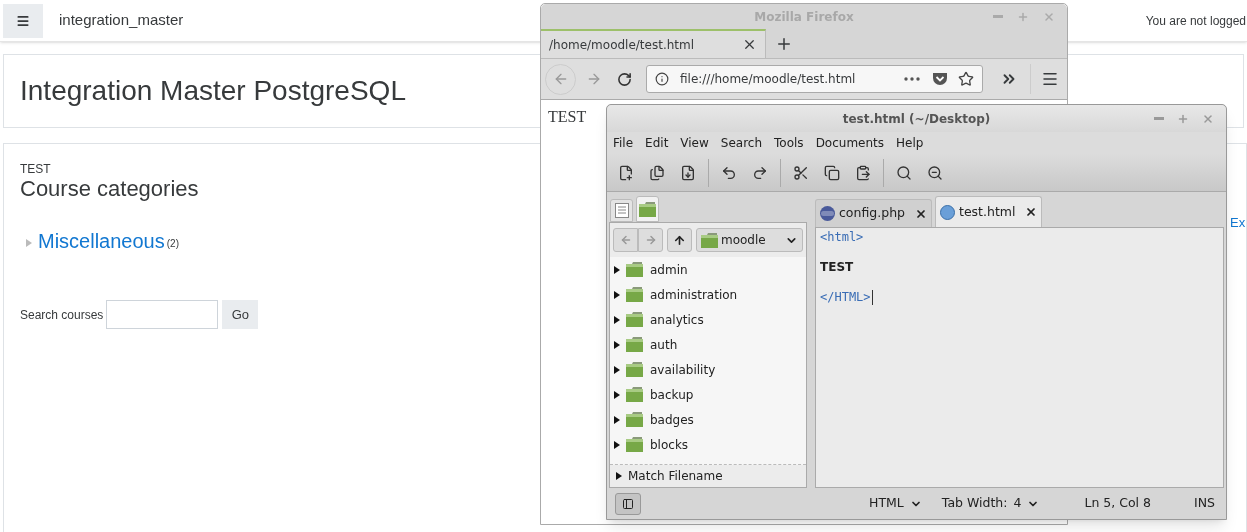 Image resolution: width=1247 pixels, height=532 pixels. I want to click on folder-item: admin, so click(708, 269).